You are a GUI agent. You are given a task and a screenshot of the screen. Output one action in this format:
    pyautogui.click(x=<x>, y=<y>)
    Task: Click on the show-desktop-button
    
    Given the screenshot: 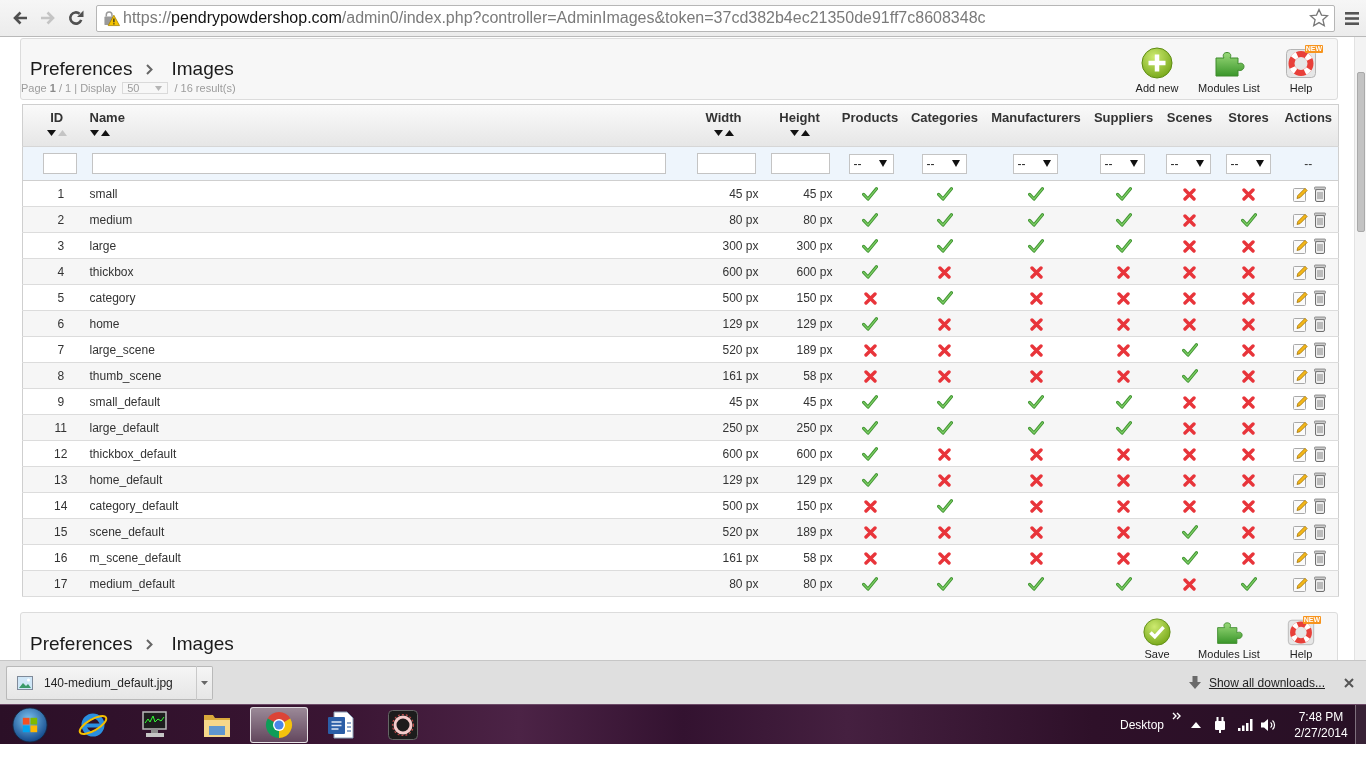 What is the action you would take?
    pyautogui.click(x=1360, y=724)
    